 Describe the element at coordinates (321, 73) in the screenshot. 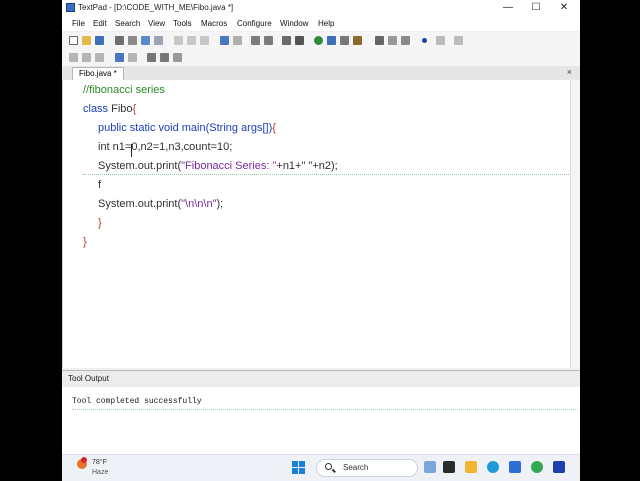

I see `document-tab-bar: Fibo.java * ×` at that location.